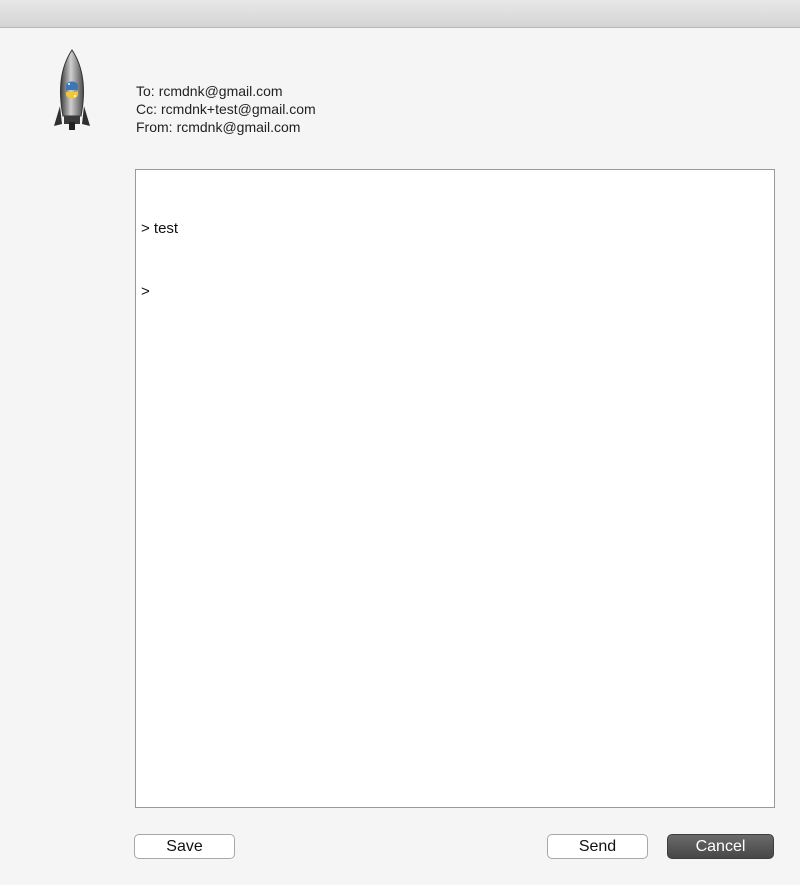 This screenshot has height=885, width=800. I want to click on to-value: rcmdnk@gmail.com, so click(220, 91).